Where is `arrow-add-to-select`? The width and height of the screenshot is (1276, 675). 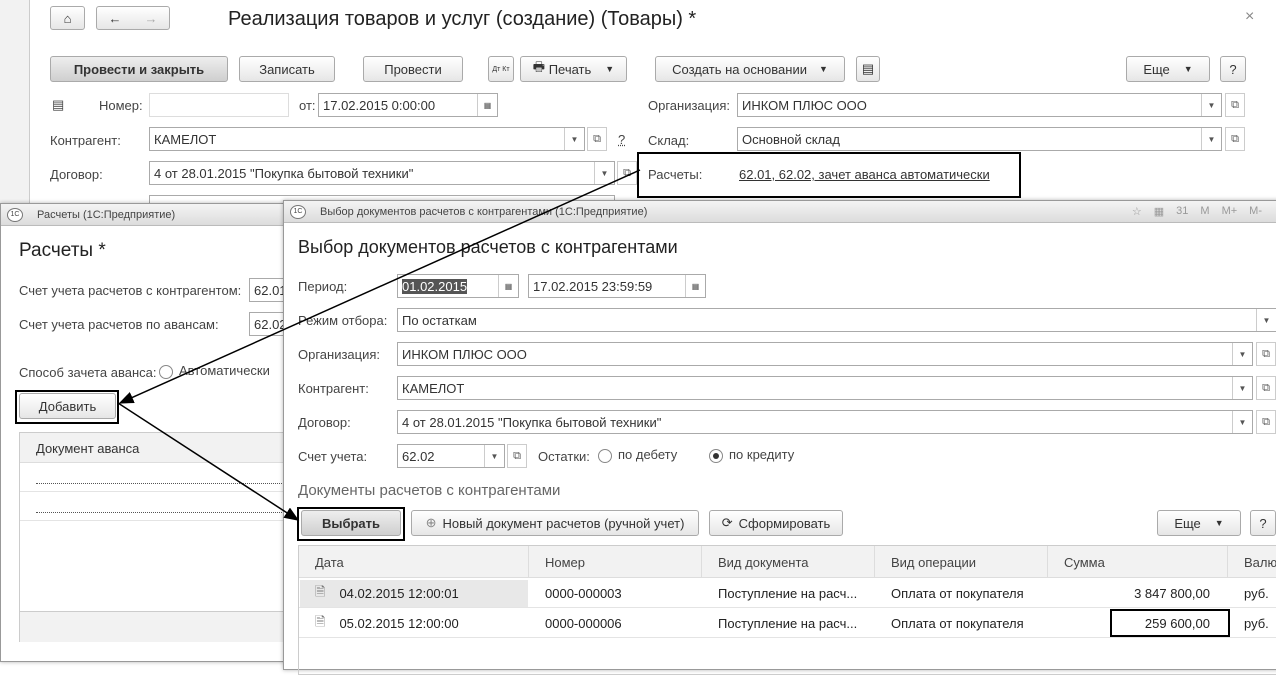
arrow-add-to-select is located at coordinates (208, 461).